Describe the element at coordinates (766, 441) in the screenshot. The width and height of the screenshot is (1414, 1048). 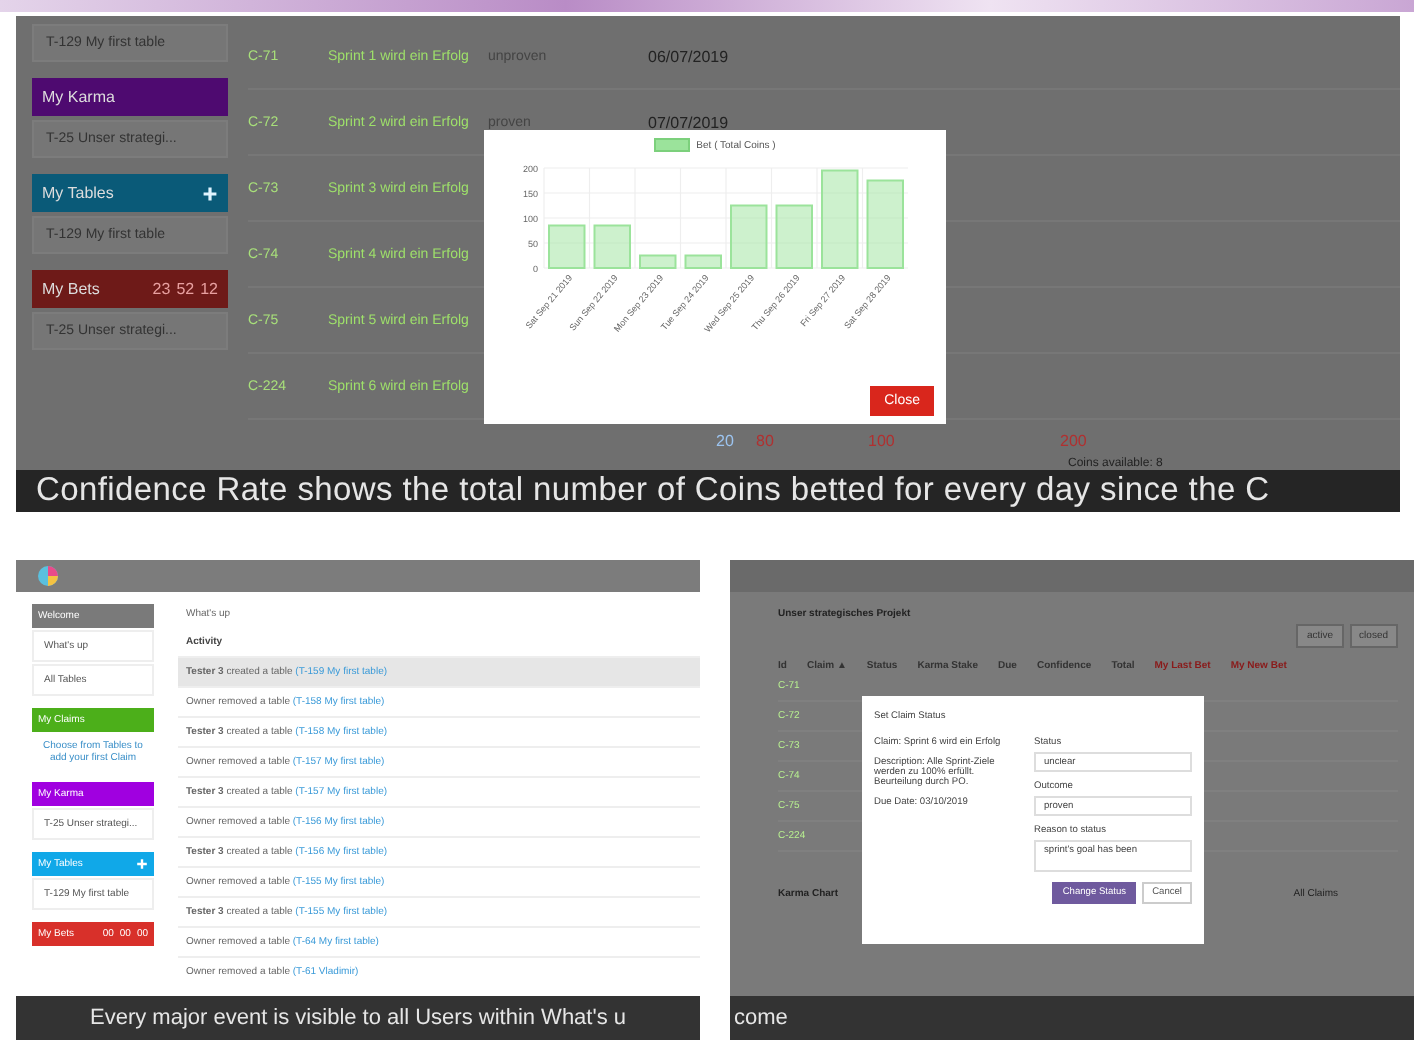
I see `bet-value: 80` at that location.